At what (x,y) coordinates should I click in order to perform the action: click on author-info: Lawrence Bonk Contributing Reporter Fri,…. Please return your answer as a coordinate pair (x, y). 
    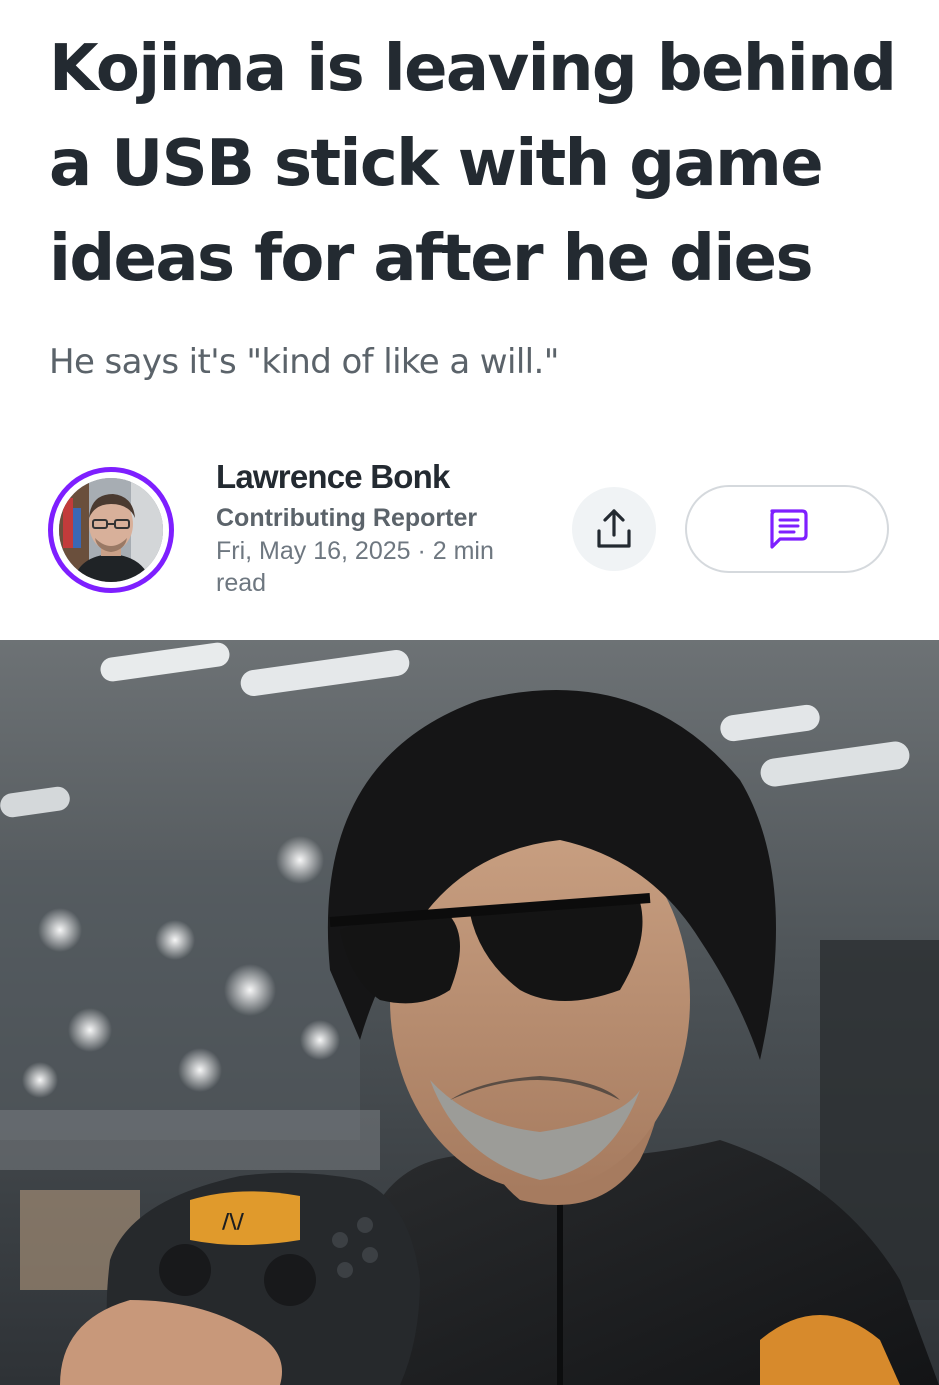
    Looking at the image, I should click on (386, 527).